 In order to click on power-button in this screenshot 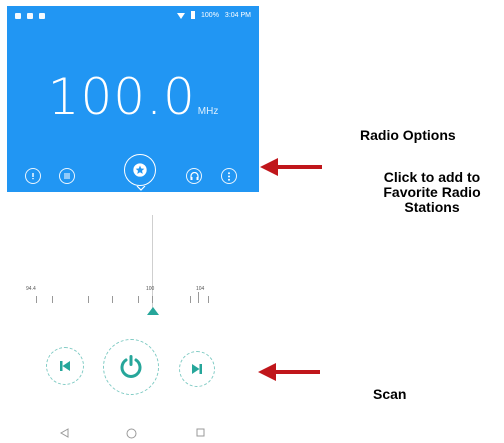, I will do `click(131, 367)`.